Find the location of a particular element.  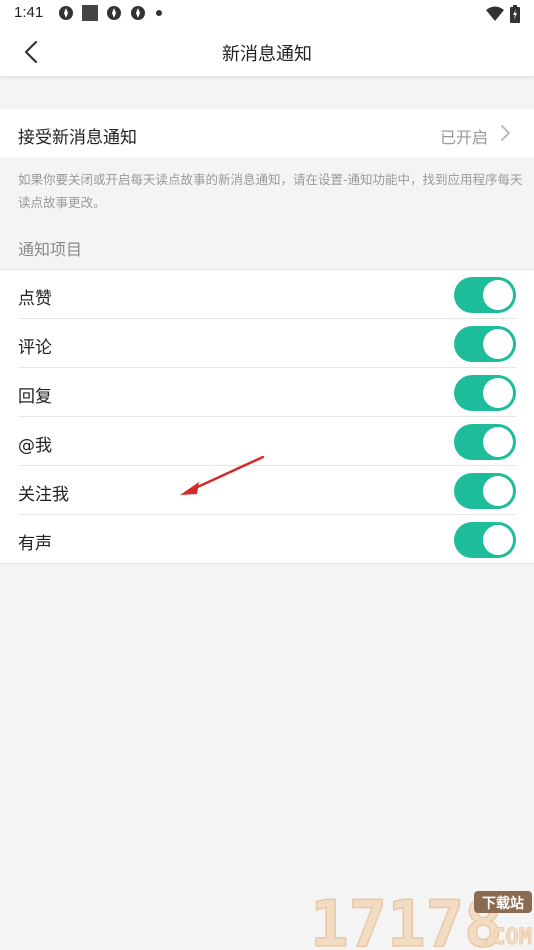

audio-toggle is located at coordinates (485, 540).